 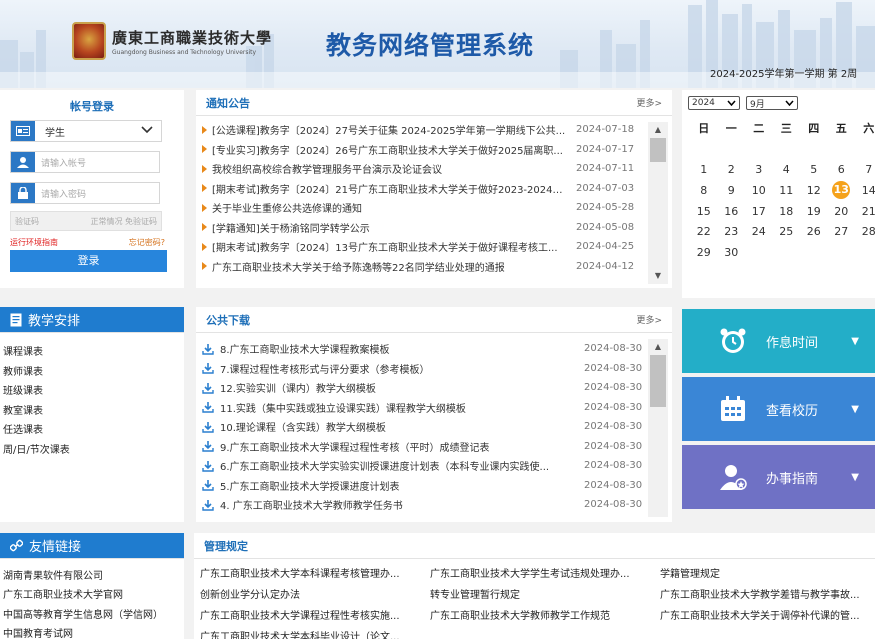 What do you see at coordinates (787, 211) in the screenshot?
I see `calendar-day: 18` at bounding box center [787, 211].